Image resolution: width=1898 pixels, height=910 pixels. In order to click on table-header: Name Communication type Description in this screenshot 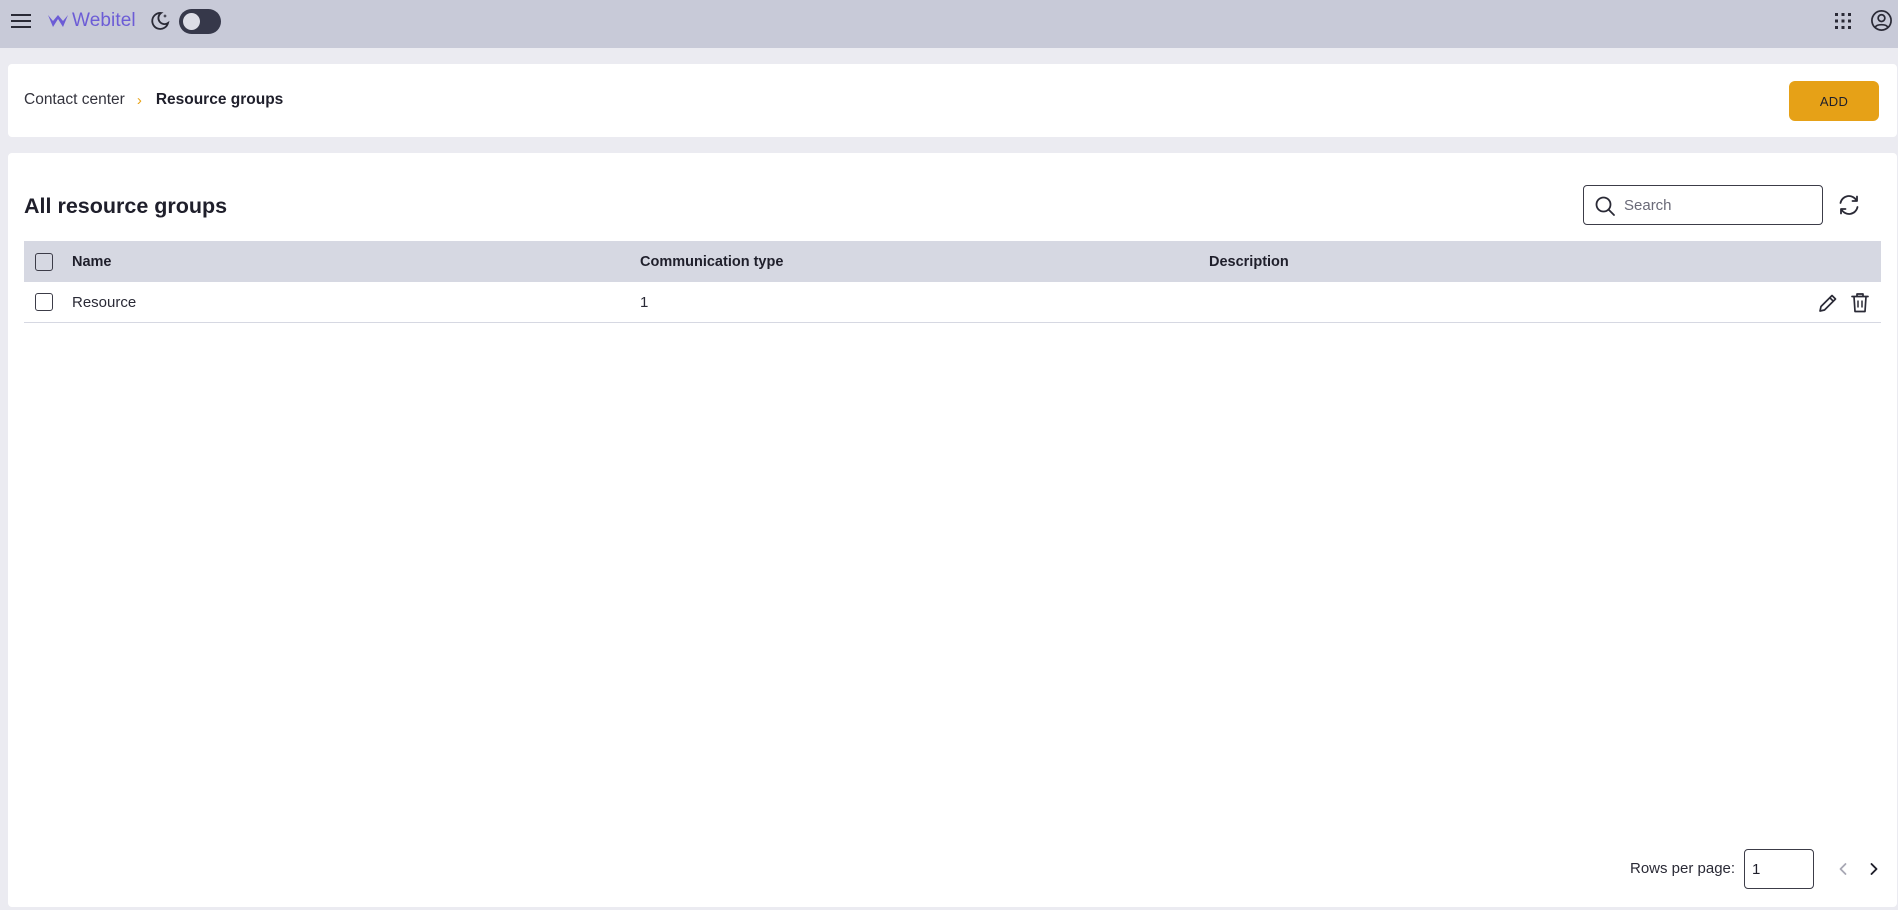, I will do `click(952, 261)`.